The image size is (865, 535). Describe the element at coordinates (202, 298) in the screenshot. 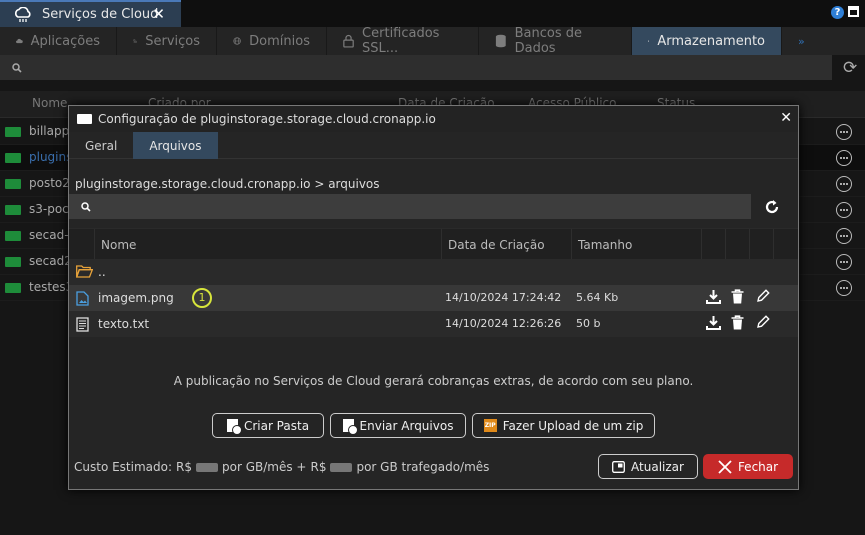

I see `annotation-marker: 1` at that location.